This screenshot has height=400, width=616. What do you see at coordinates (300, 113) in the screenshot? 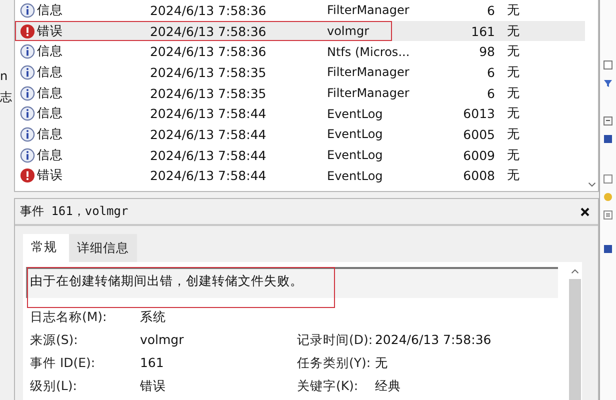
I see `event-row: 信息 2024/6/13 7:58:44 EventLog 6013 无` at bounding box center [300, 113].